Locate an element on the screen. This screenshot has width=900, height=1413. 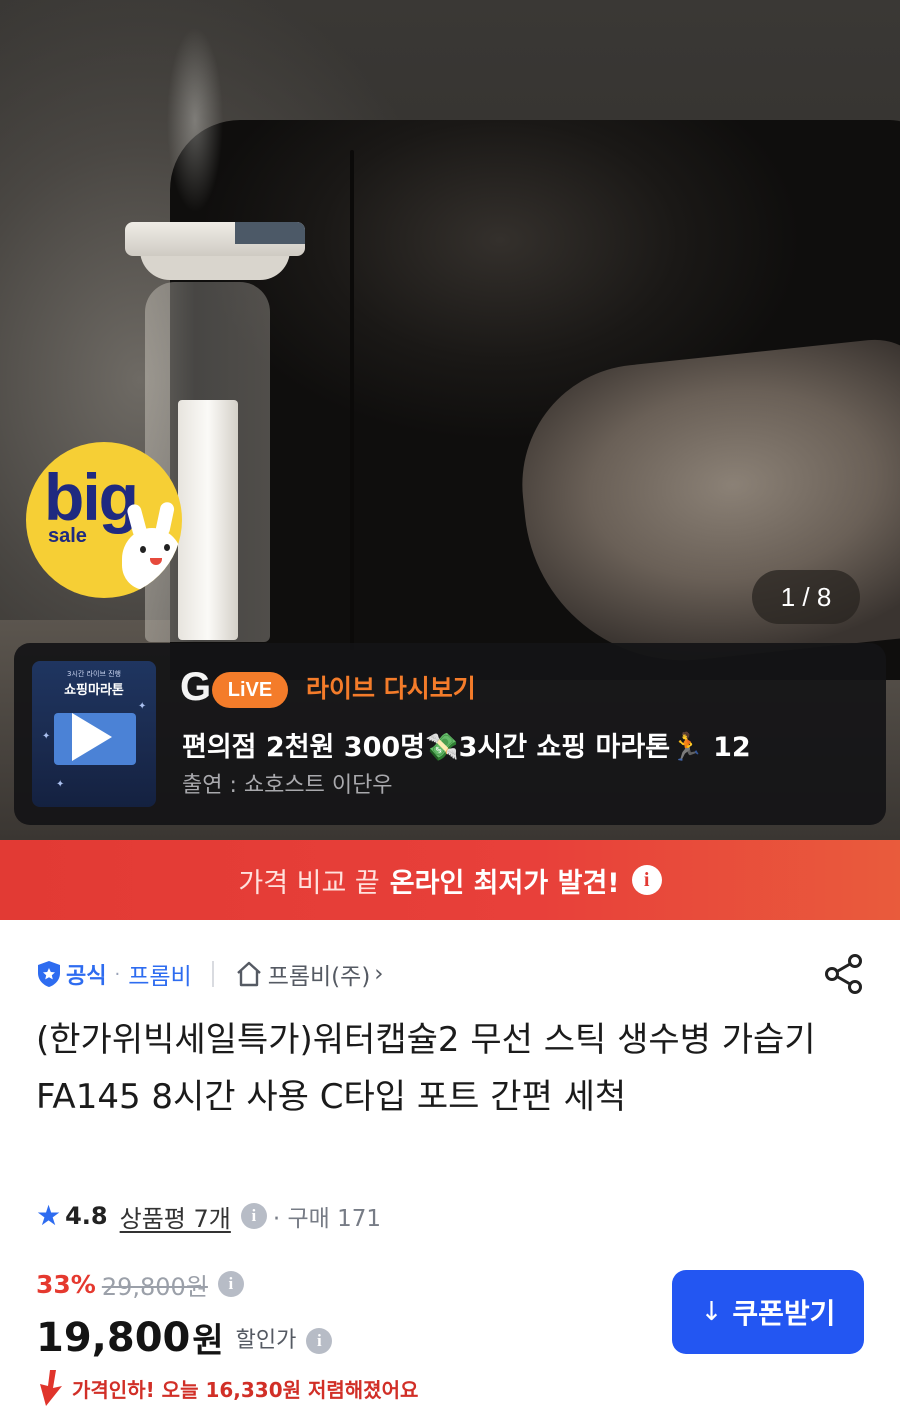
divider is located at coordinates (212, 974).